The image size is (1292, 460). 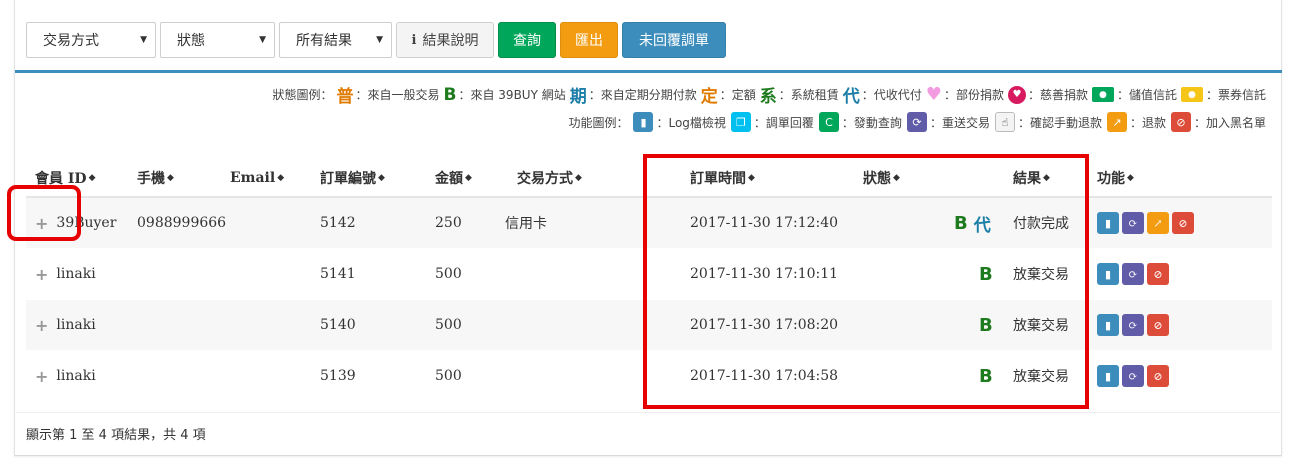 What do you see at coordinates (345, 97) in the screenshot?
I see `legend-char: 普` at bounding box center [345, 97].